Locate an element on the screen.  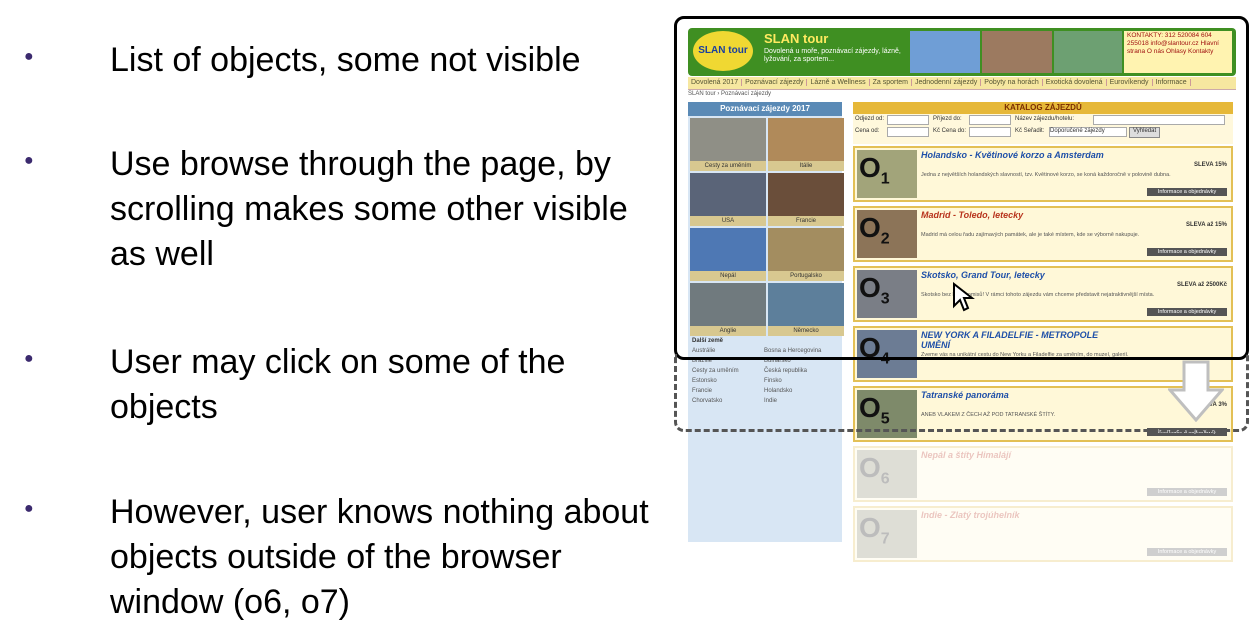
tile-portugal: Portugalsko is located at coordinates (806, 254).